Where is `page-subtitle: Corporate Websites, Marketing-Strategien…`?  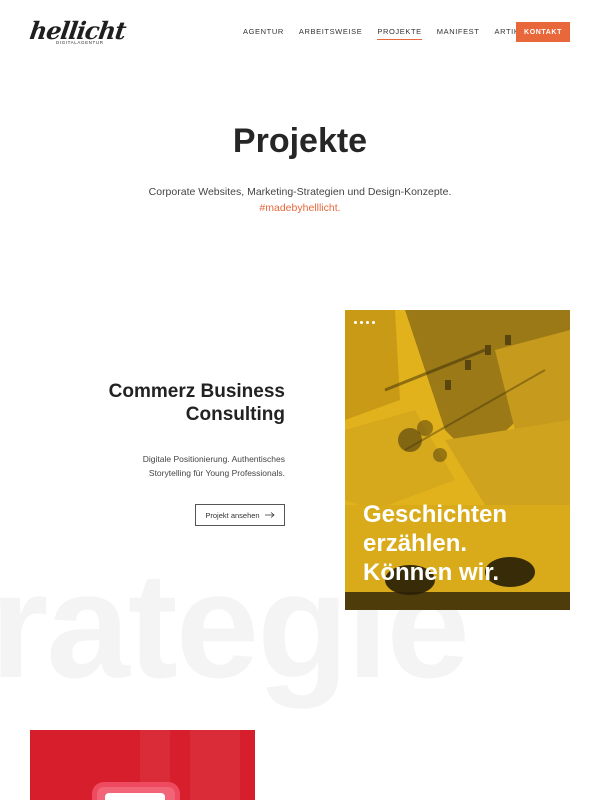 page-subtitle: Corporate Websites, Marketing-Strategien… is located at coordinates (300, 192).